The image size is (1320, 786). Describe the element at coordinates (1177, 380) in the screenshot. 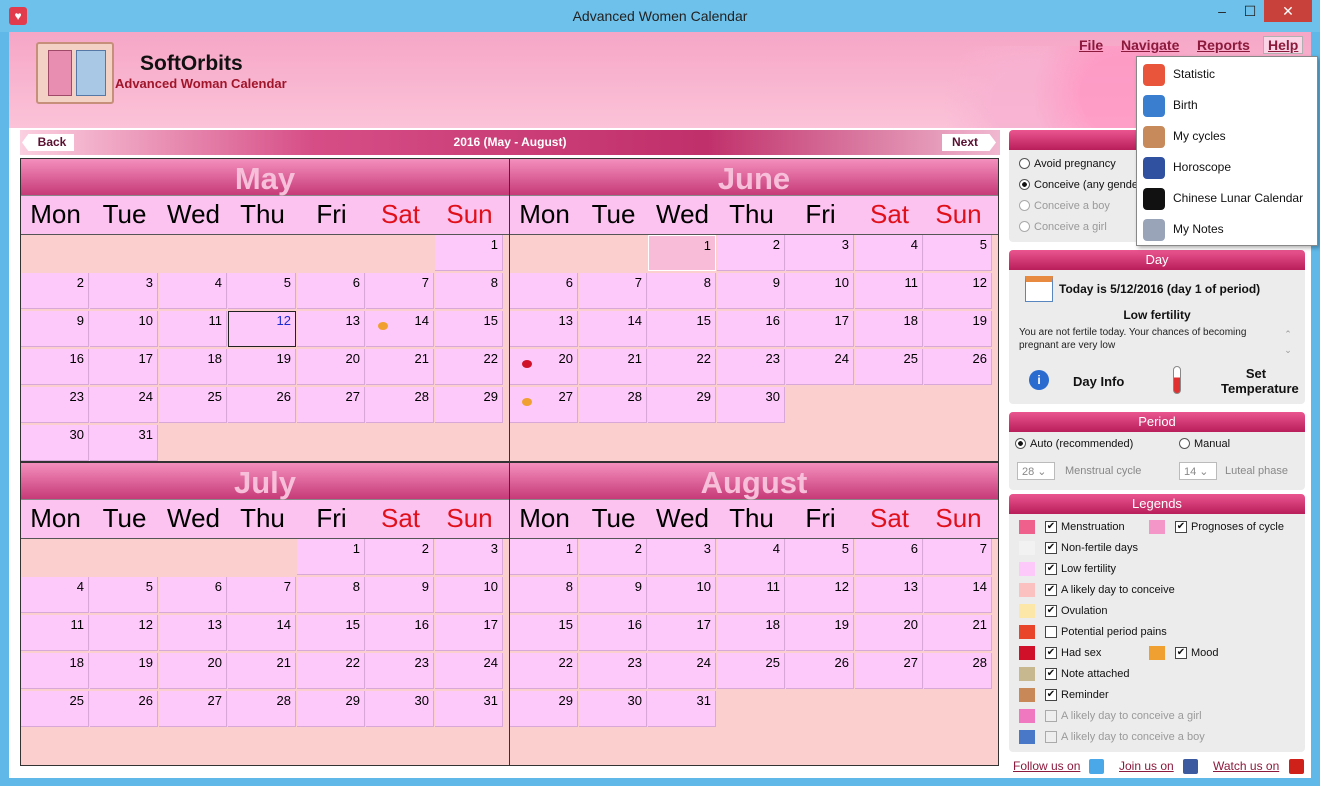

I see `thermometer-icon` at that location.